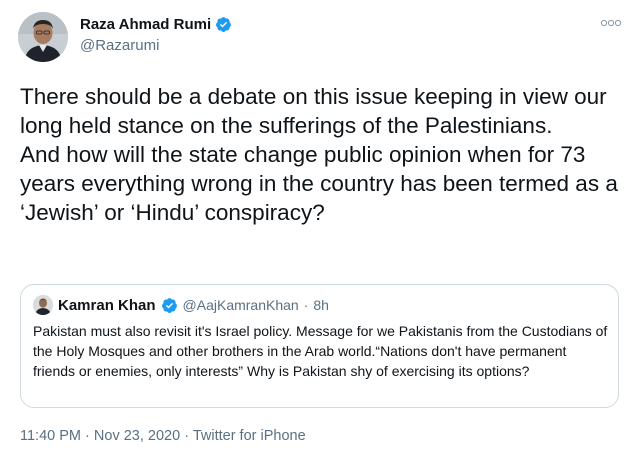 The width and height of the screenshot is (640, 462). What do you see at coordinates (50, 436) in the screenshot?
I see `tweet-time: 11:40 PM` at bounding box center [50, 436].